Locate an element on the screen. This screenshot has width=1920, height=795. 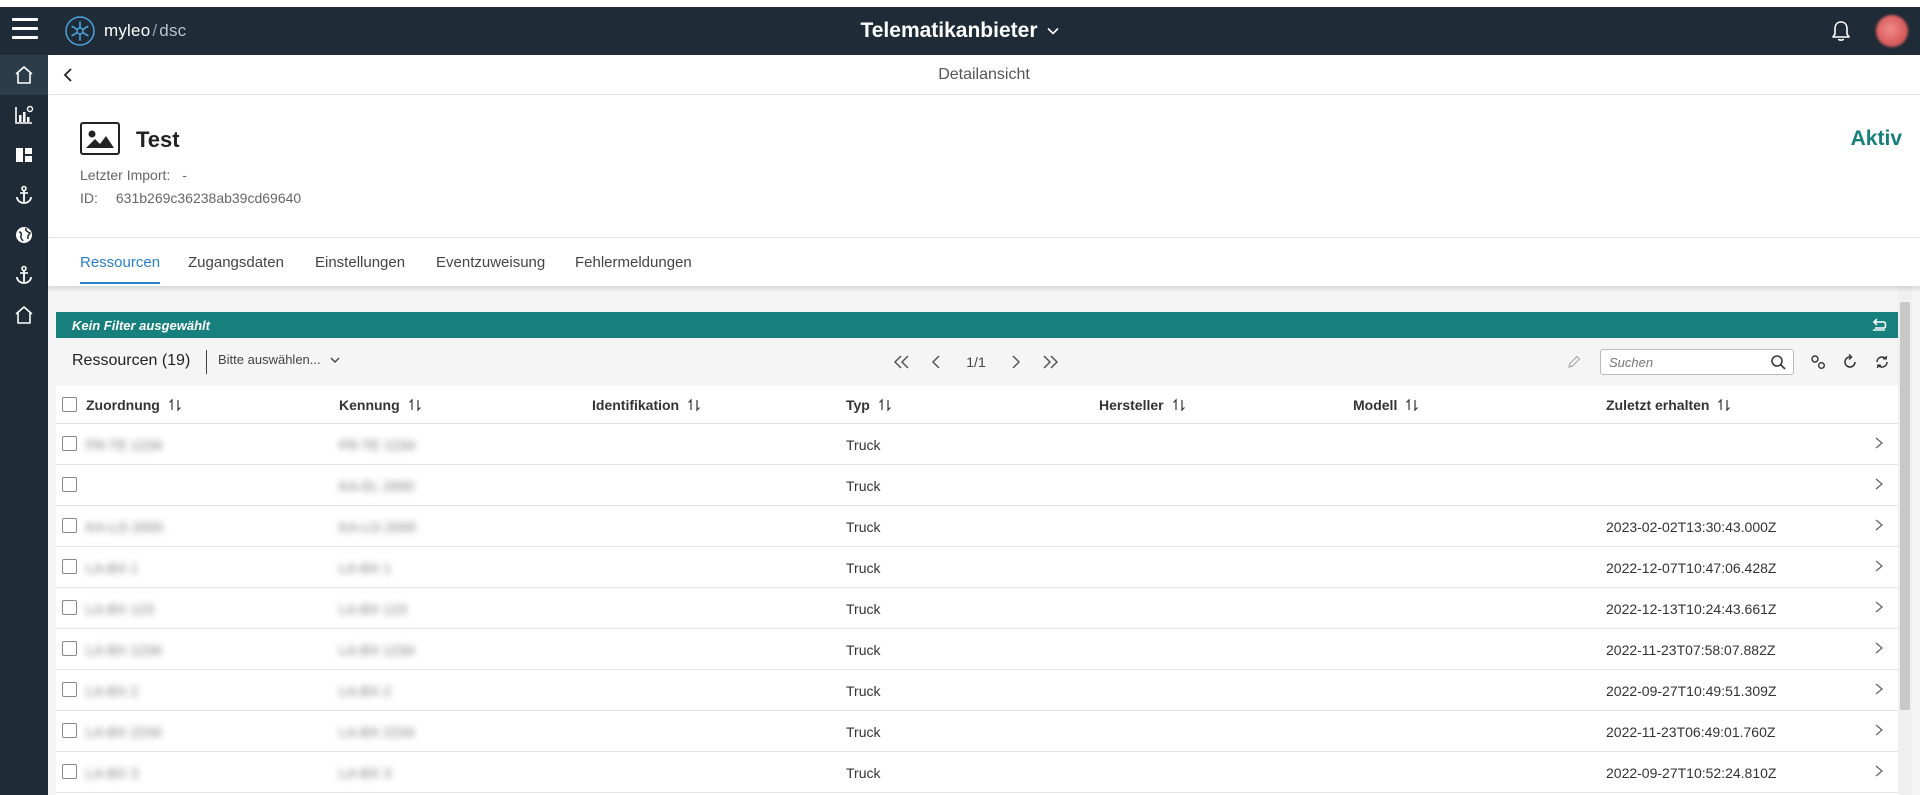
scrollbar-thumb is located at coordinates (1905, 506).